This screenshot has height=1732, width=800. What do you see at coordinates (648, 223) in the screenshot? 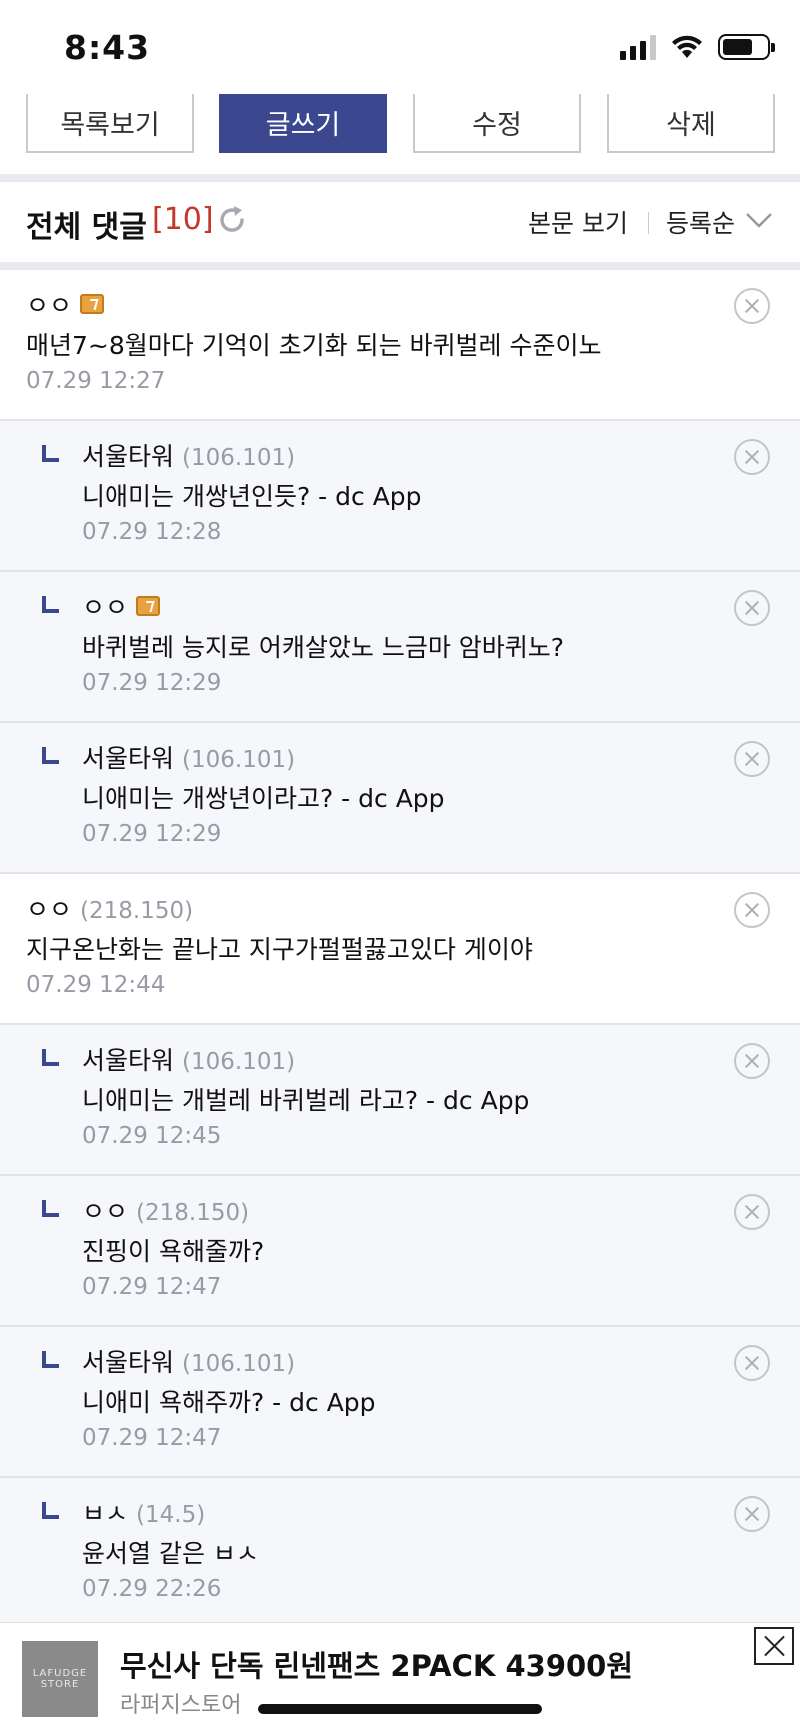
I see `header-divider` at bounding box center [648, 223].